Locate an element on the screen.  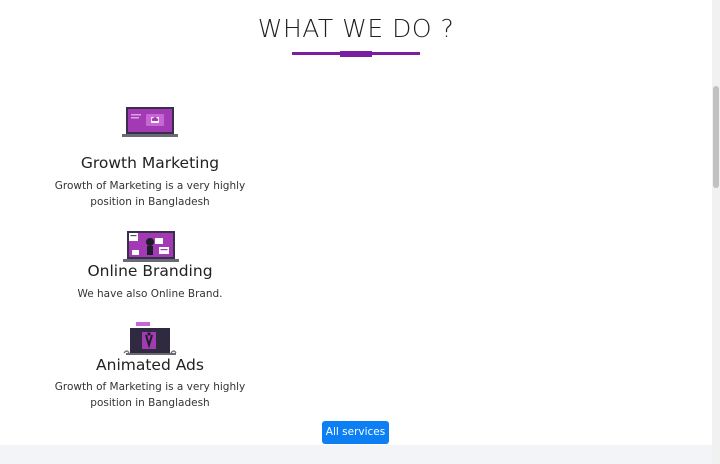
all-services-button: All services is located at coordinates (355, 432).